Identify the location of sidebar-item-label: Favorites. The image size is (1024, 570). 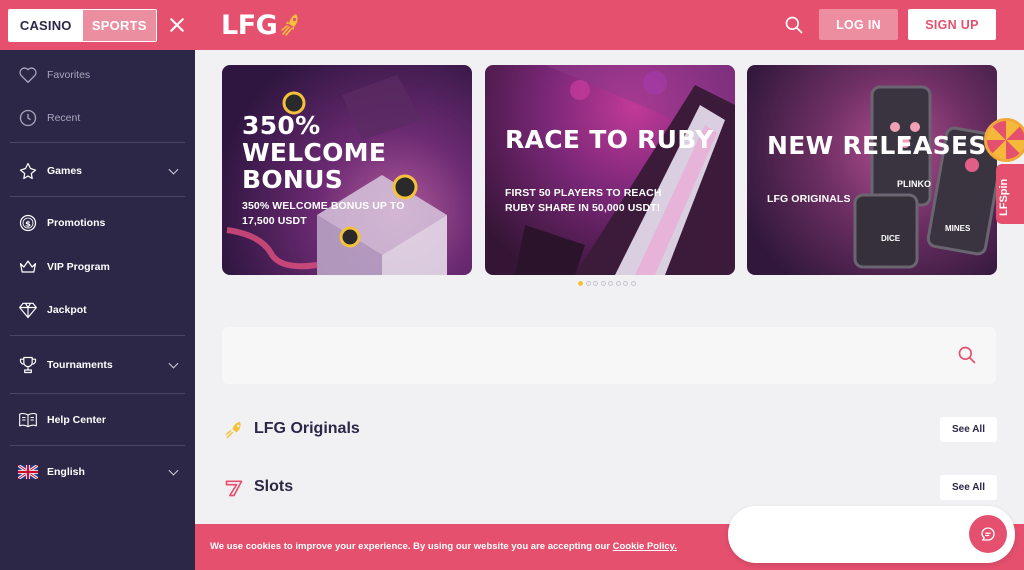
(69, 75).